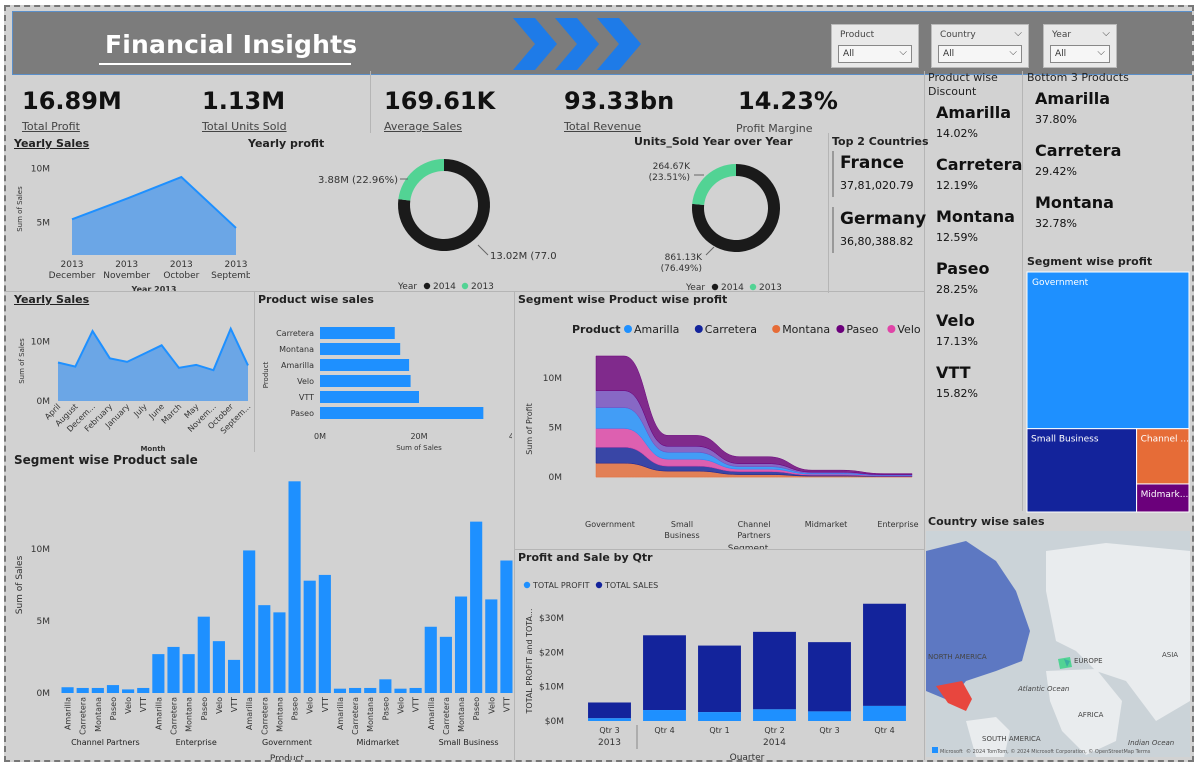  What do you see at coordinates (963, 268) in the screenshot?
I see `discount-item-name: Paseo` at bounding box center [963, 268].